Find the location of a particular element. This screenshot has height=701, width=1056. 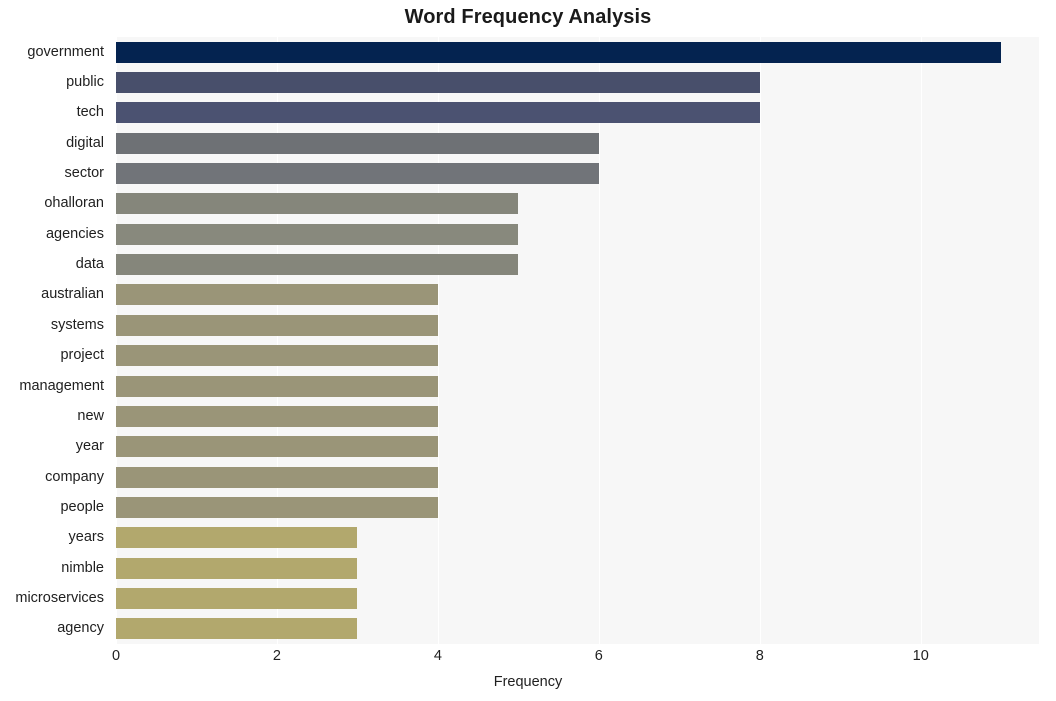

x-tick-4: 4 is located at coordinates (437, 656).